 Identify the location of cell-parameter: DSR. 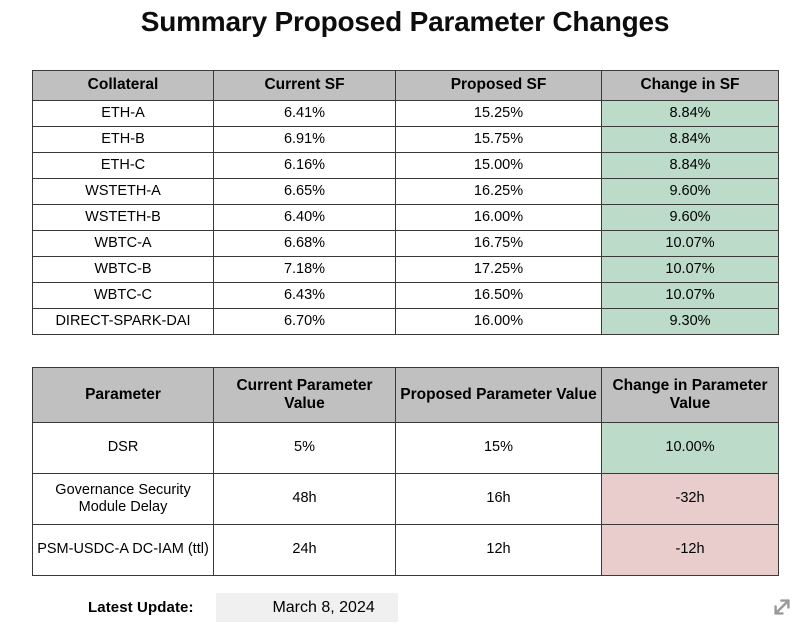
(123, 448).